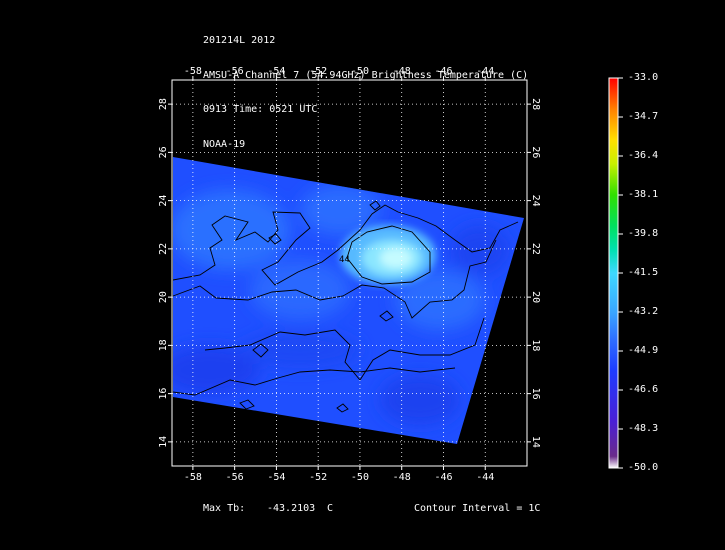 This screenshot has width=725, height=550. What do you see at coordinates (344, 260) in the screenshot?
I see `contour-label: 44` at bounding box center [344, 260].